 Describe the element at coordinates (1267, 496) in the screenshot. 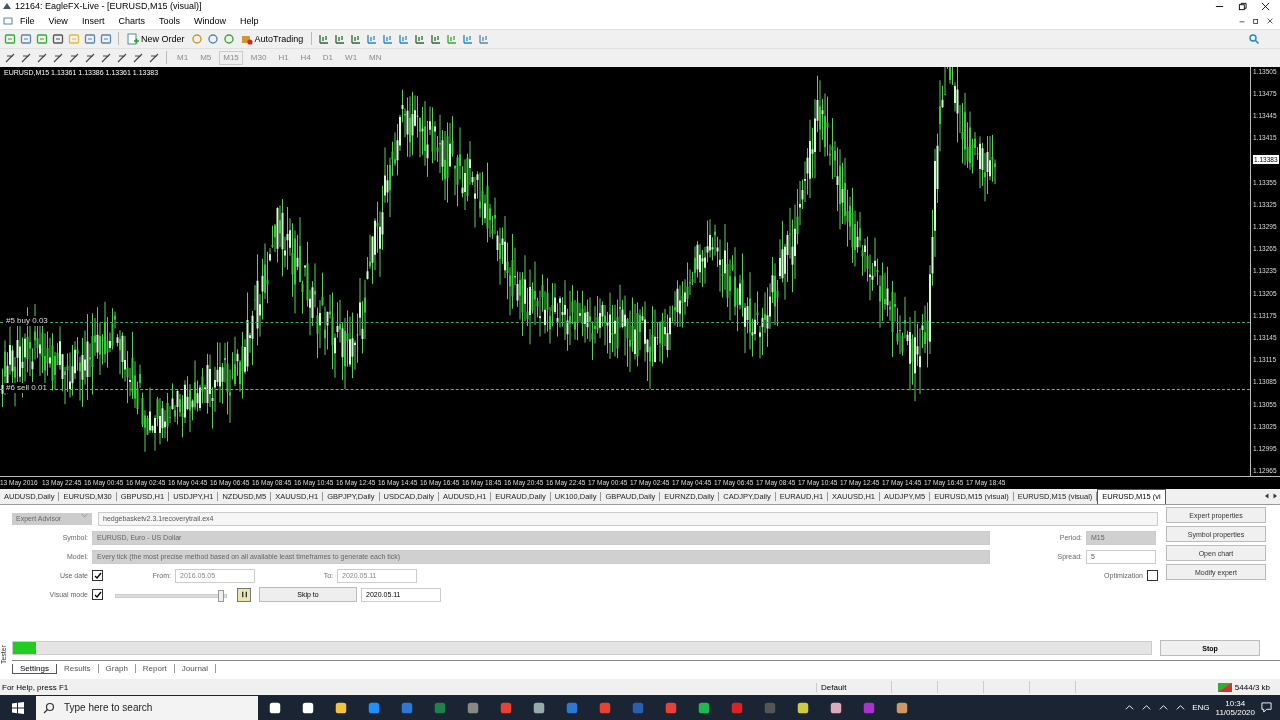

I see `scroll-left-icon` at that location.